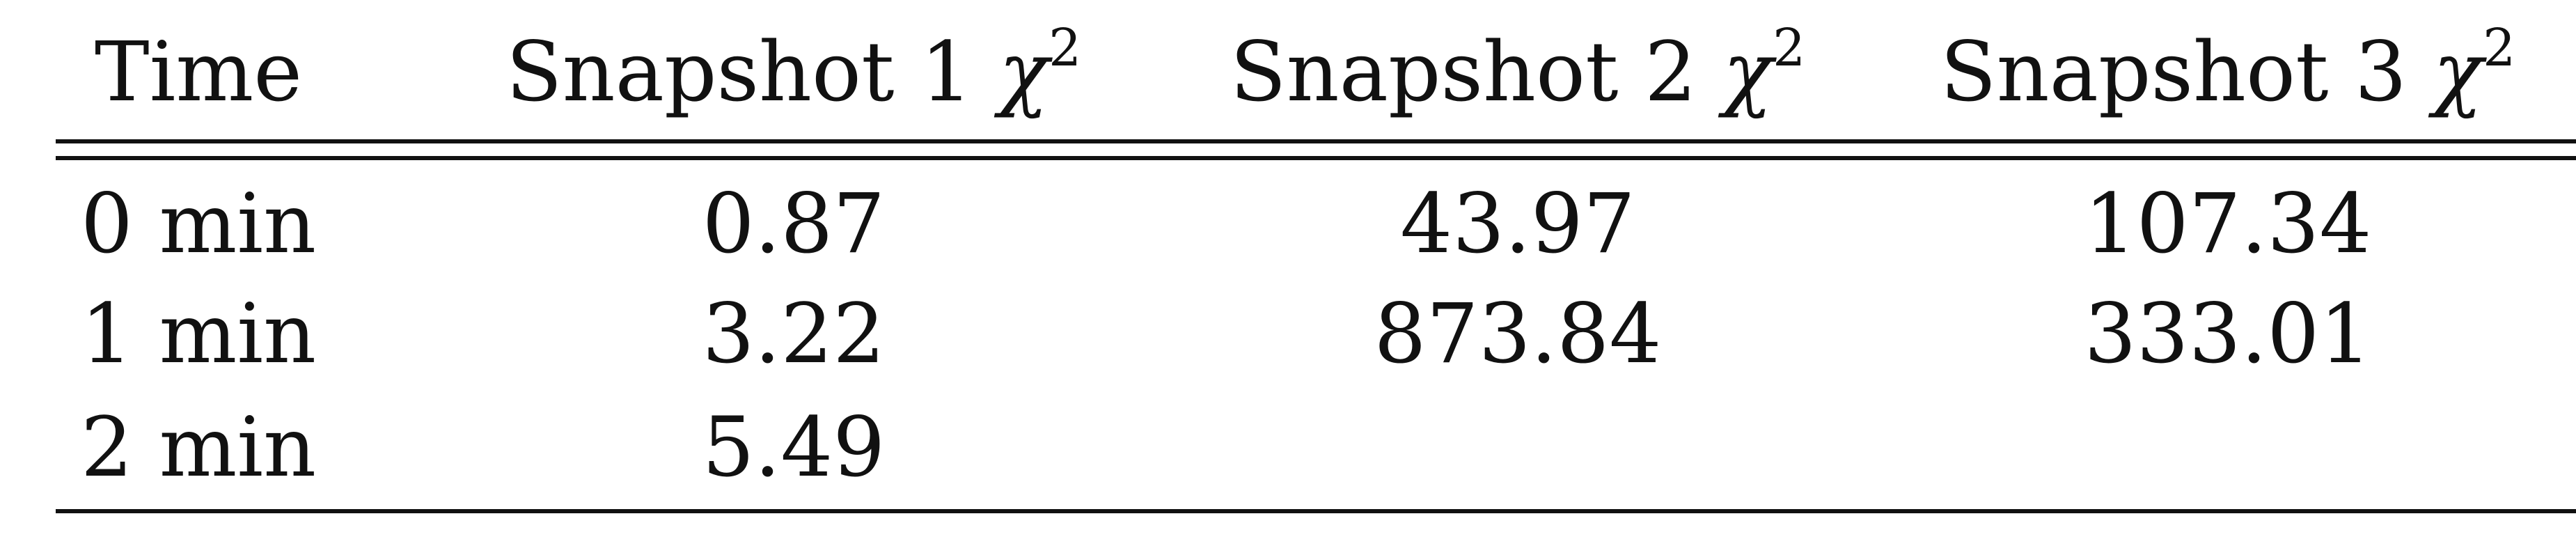  What do you see at coordinates (1518, 334) in the screenshot?
I see `cell-snapshot-2: 873.84` at bounding box center [1518, 334].